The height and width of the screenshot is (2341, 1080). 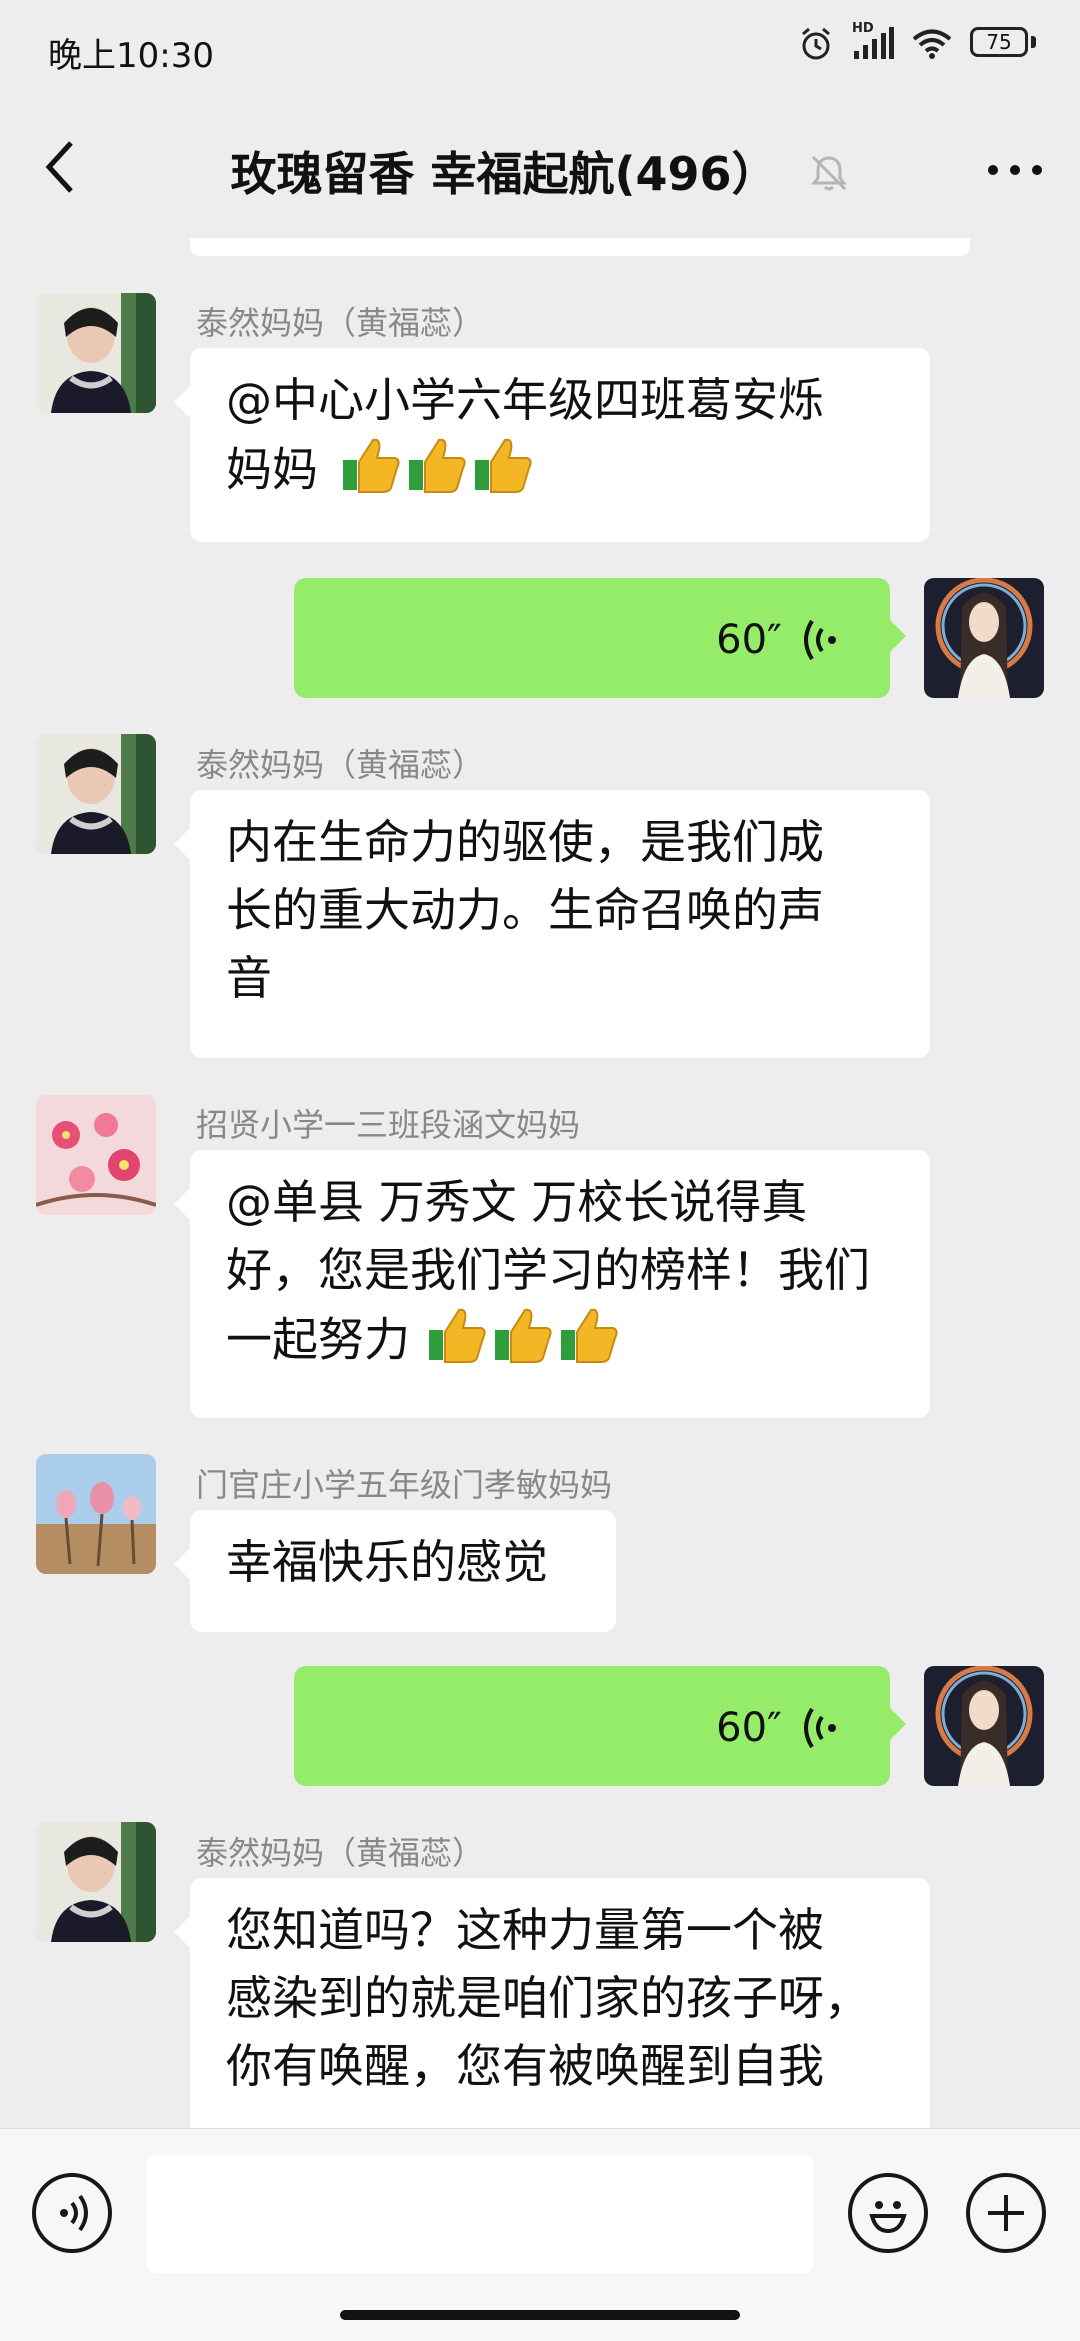 What do you see at coordinates (480, 2214) in the screenshot?
I see `message-input` at bounding box center [480, 2214].